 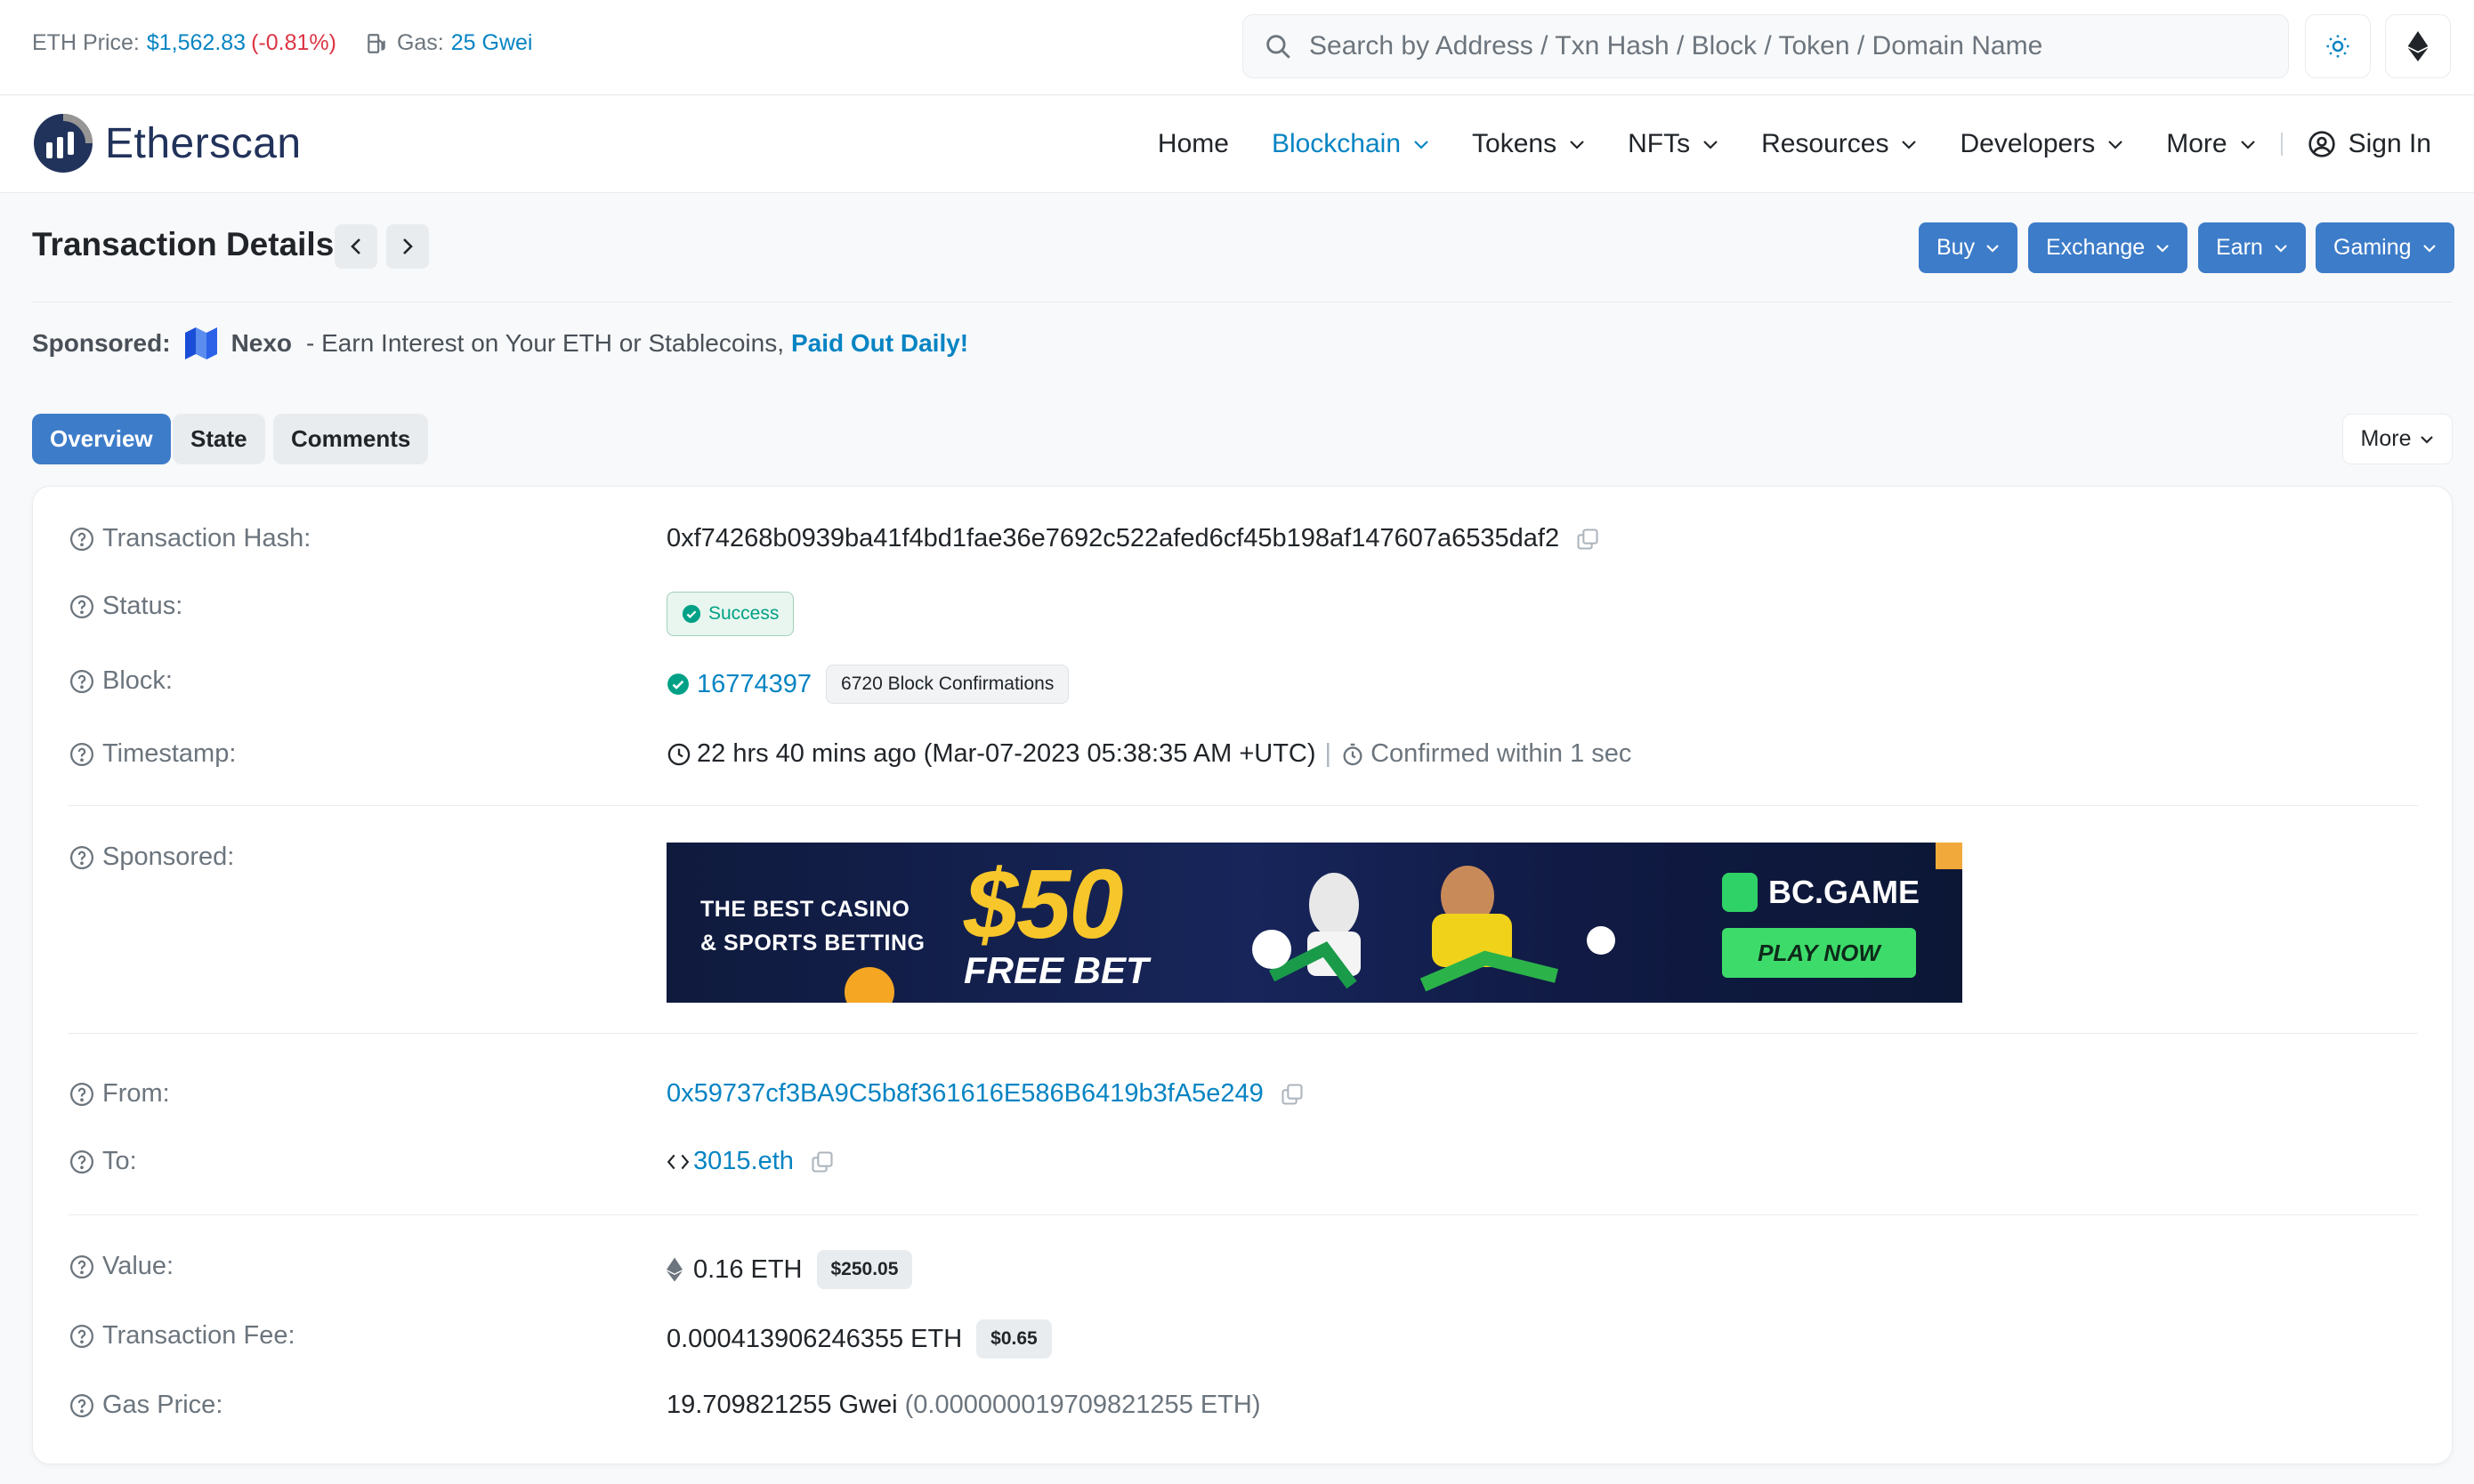 I want to click on tab-overview: Overview, so click(x=101, y=439).